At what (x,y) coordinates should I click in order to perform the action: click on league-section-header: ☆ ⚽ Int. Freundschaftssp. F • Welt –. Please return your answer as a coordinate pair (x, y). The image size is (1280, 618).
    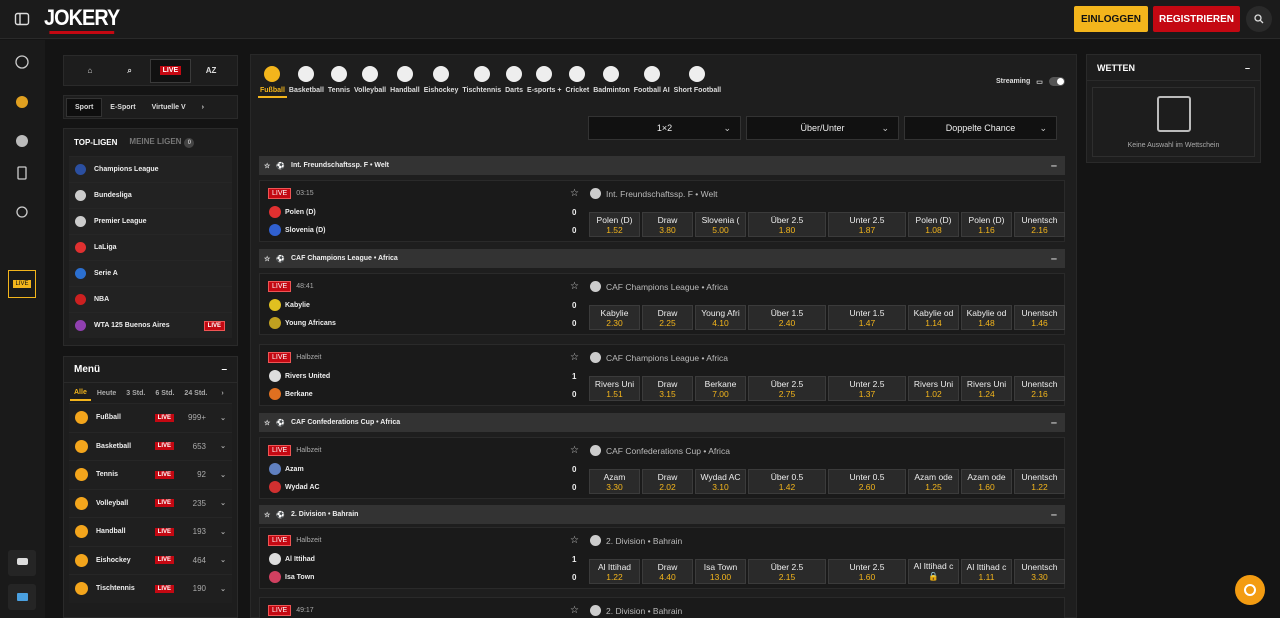
    Looking at the image, I should click on (662, 165).